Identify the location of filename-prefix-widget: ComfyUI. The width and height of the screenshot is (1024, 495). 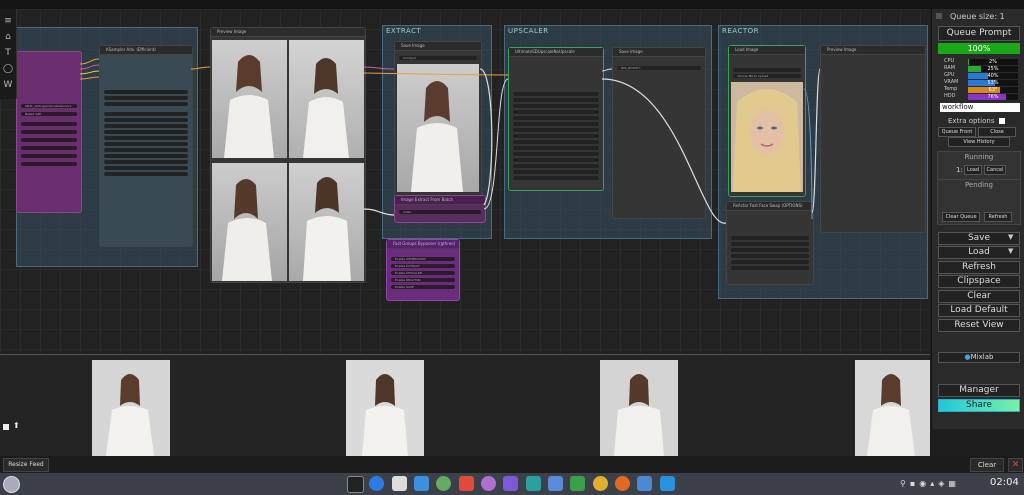
(438, 58).